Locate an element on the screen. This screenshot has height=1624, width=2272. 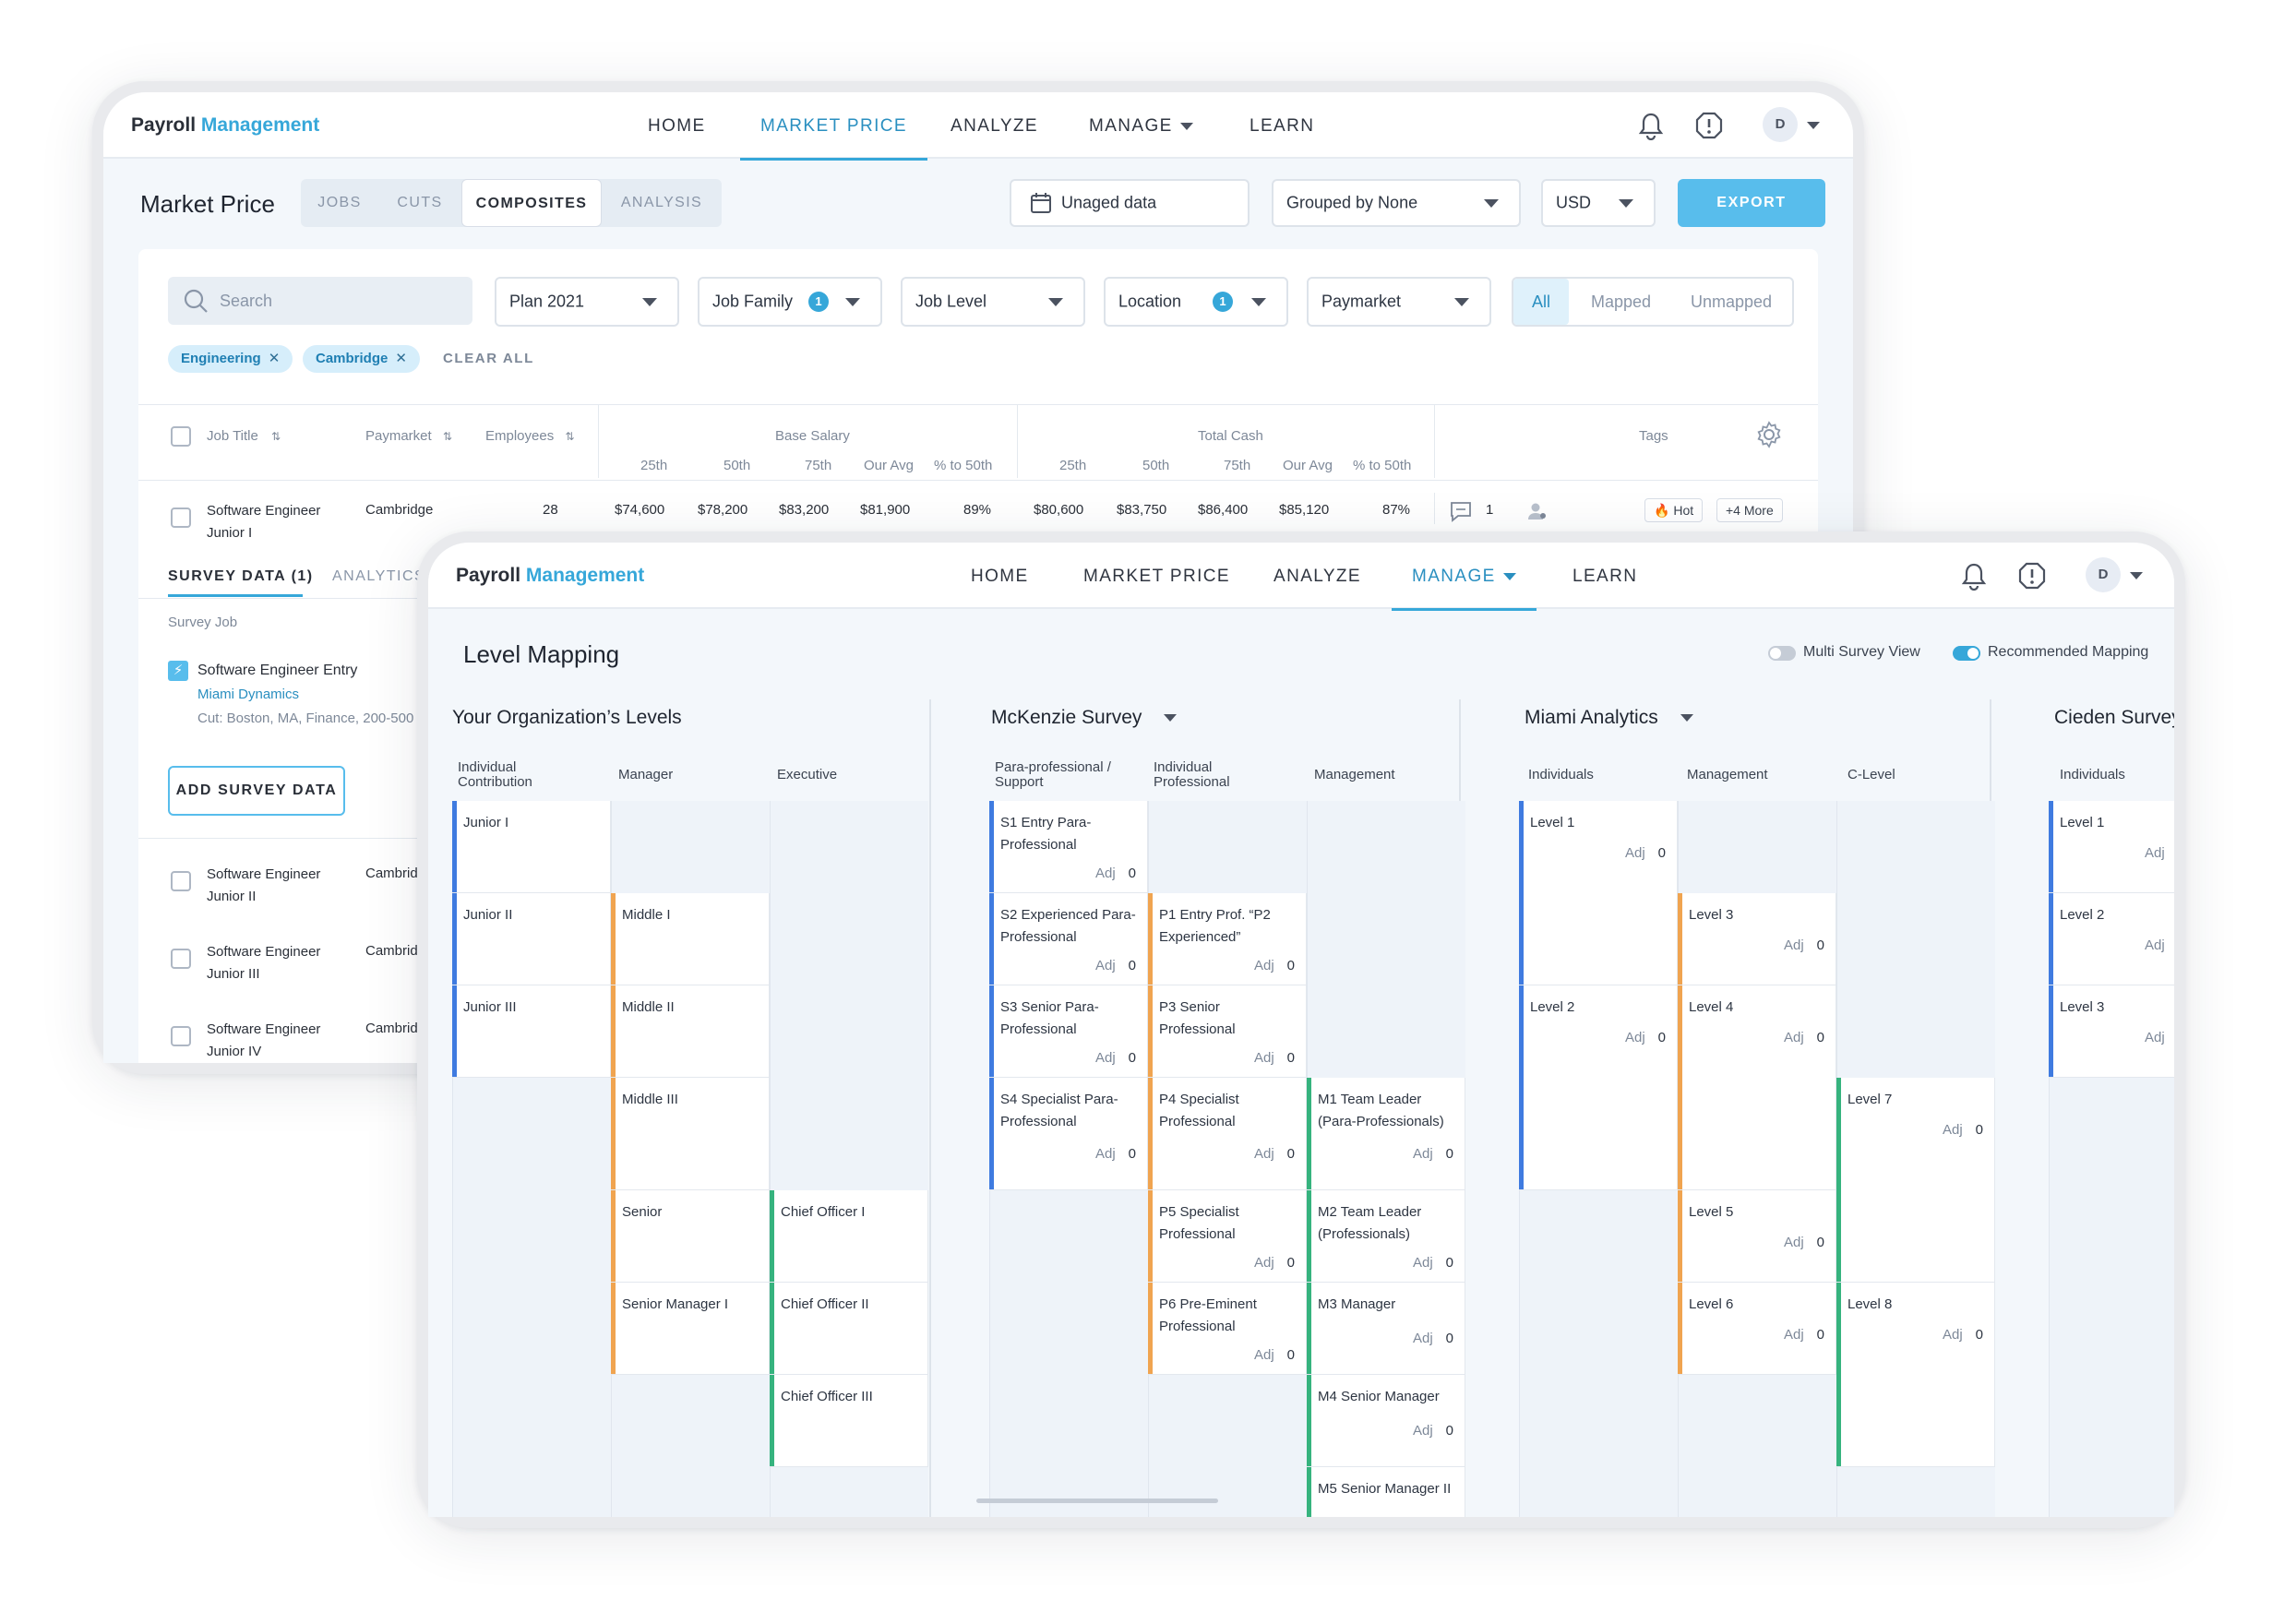
currency-select: USD is located at coordinates (1598, 203).